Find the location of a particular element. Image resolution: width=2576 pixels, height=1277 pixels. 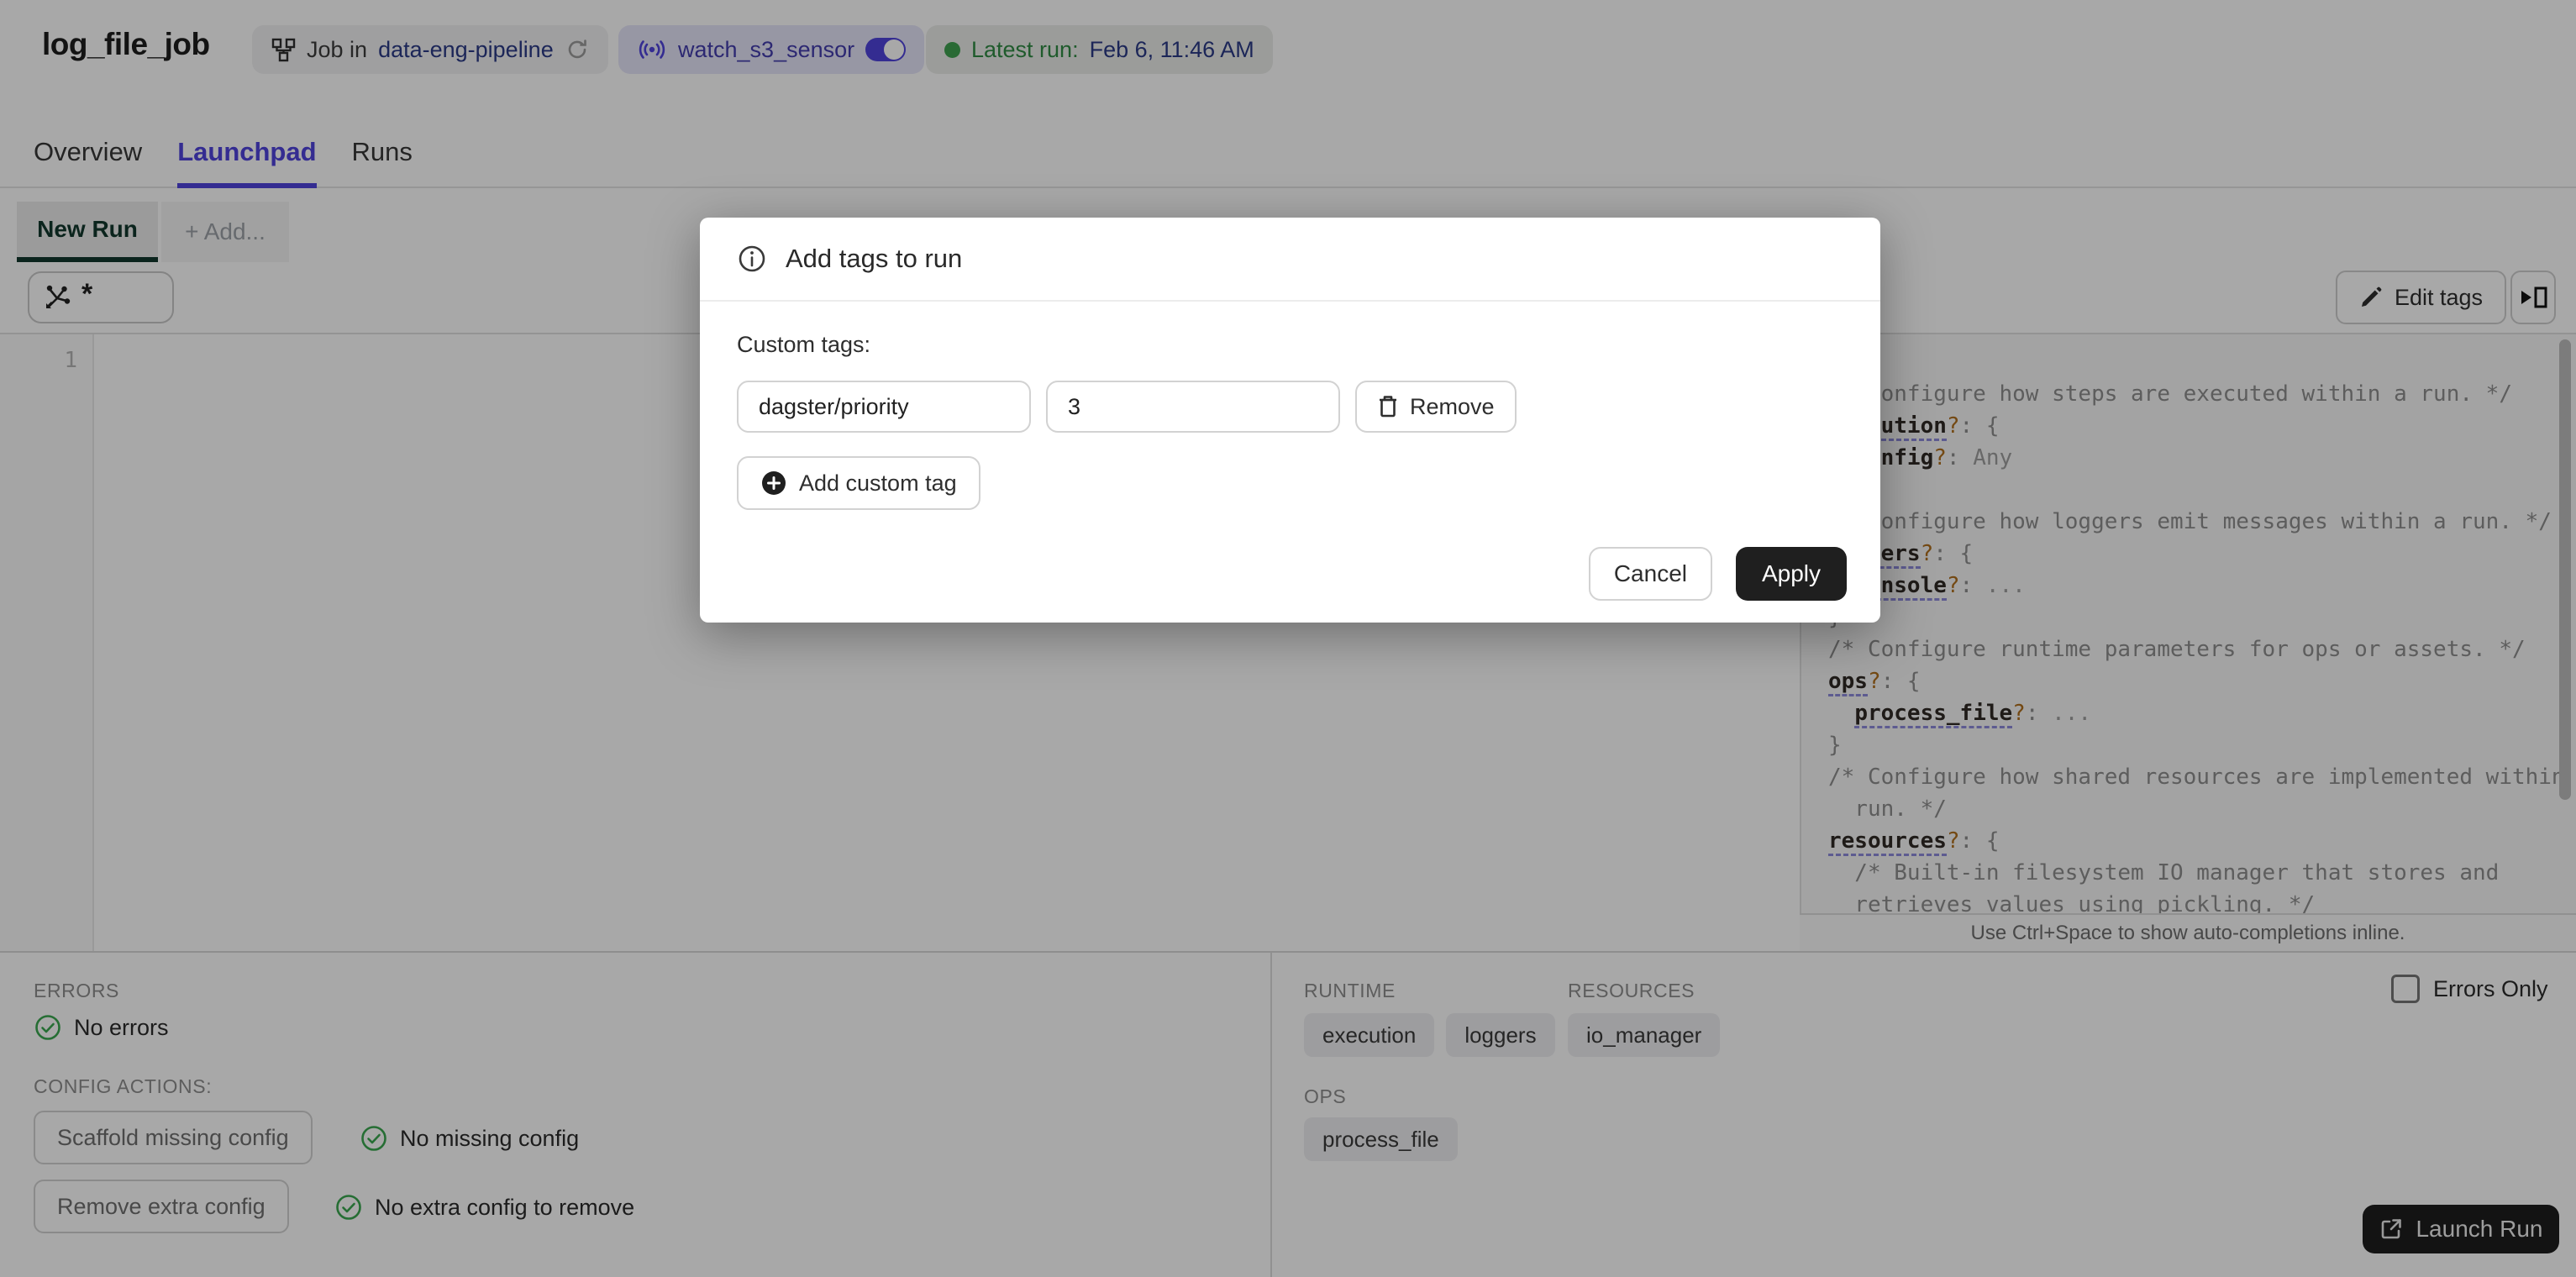

add-custom-tag-label: Add custom tag is located at coordinates (878, 483).